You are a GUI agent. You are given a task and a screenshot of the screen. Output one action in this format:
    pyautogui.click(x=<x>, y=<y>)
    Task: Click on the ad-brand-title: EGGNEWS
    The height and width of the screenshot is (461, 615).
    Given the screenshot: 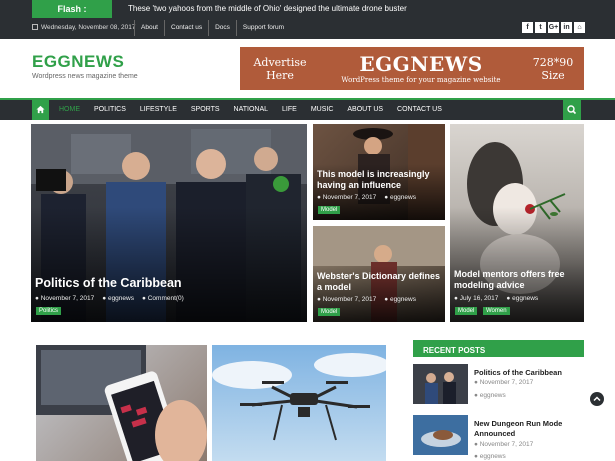 What is the action you would take?
    pyautogui.click(x=421, y=63)
    